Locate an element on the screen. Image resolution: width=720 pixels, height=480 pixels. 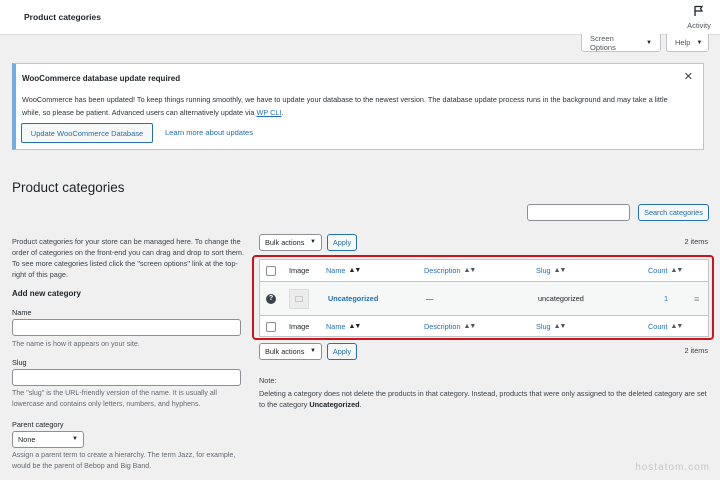
bulk-actions-select-bottom: Bulk actions ▼ is located at coordinates (290, 351).